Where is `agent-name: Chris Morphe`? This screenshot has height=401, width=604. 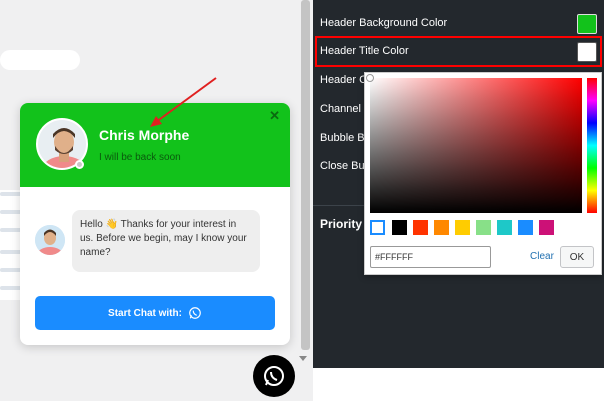
agent-name: Chris Morphe is located at coordinates (144, 135).